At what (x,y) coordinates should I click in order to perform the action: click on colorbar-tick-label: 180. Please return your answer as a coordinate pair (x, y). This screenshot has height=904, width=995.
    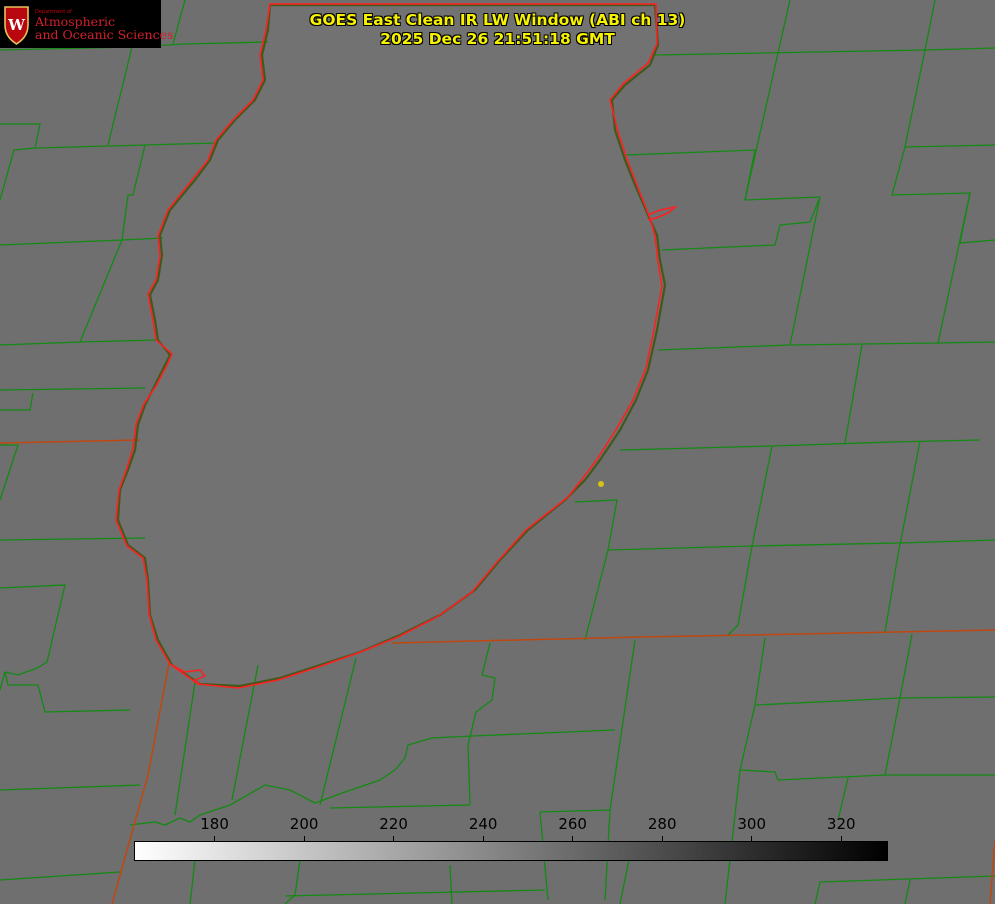
    Looking at the image, I should click on (214, 824).